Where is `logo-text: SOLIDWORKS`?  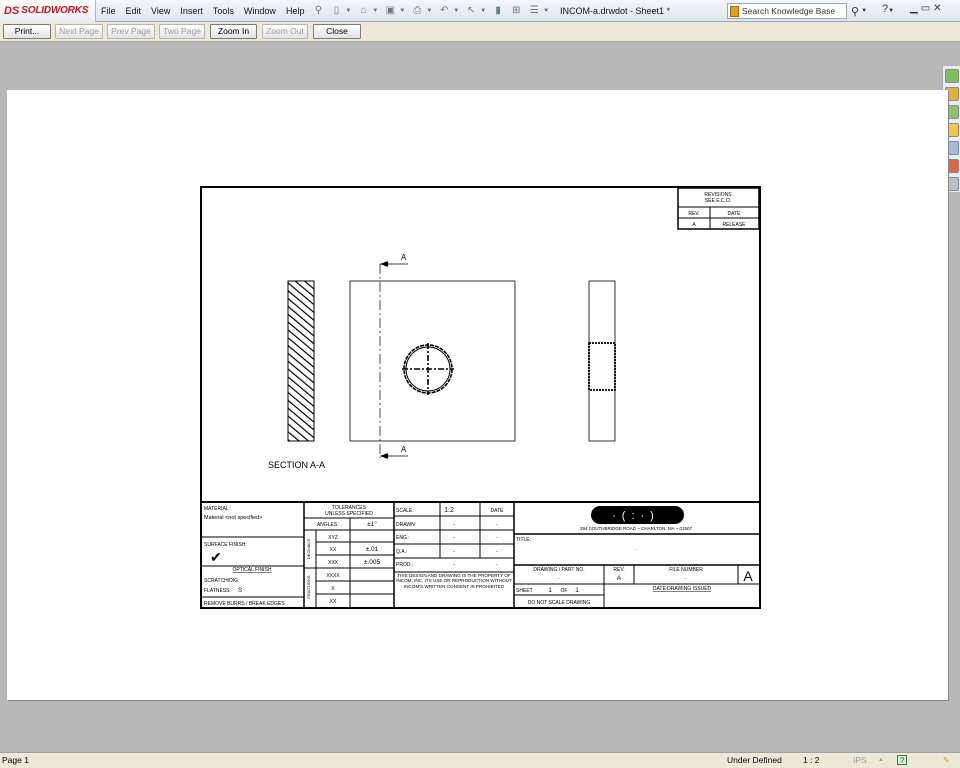 logo-text: SOLIDWORKS is located at coordinates (55, 10).